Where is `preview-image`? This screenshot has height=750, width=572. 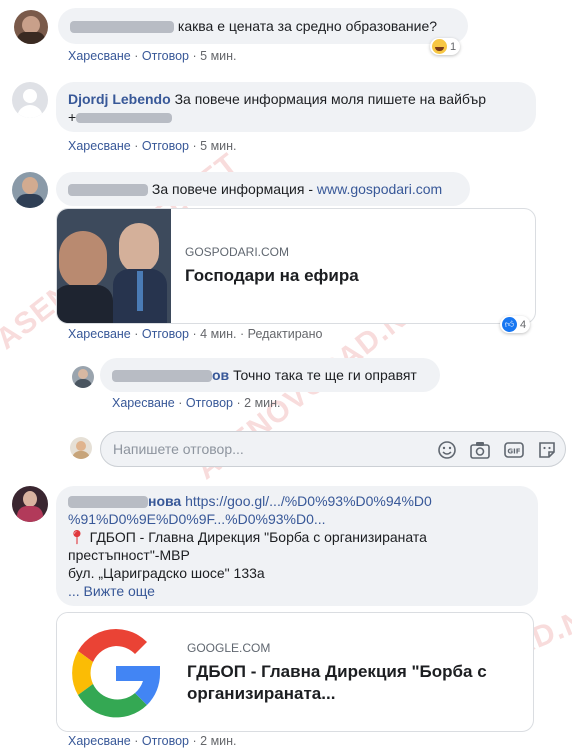
preview-image is located at coordinates (114, 266).